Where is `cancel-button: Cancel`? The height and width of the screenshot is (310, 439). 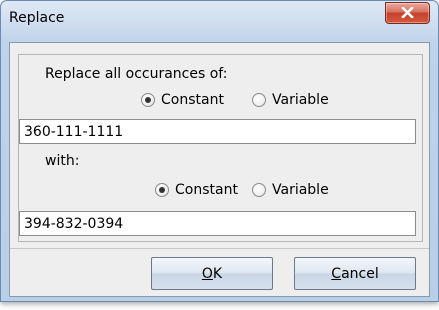
cancel-button: Cancel is located at coordinates (355, 273).